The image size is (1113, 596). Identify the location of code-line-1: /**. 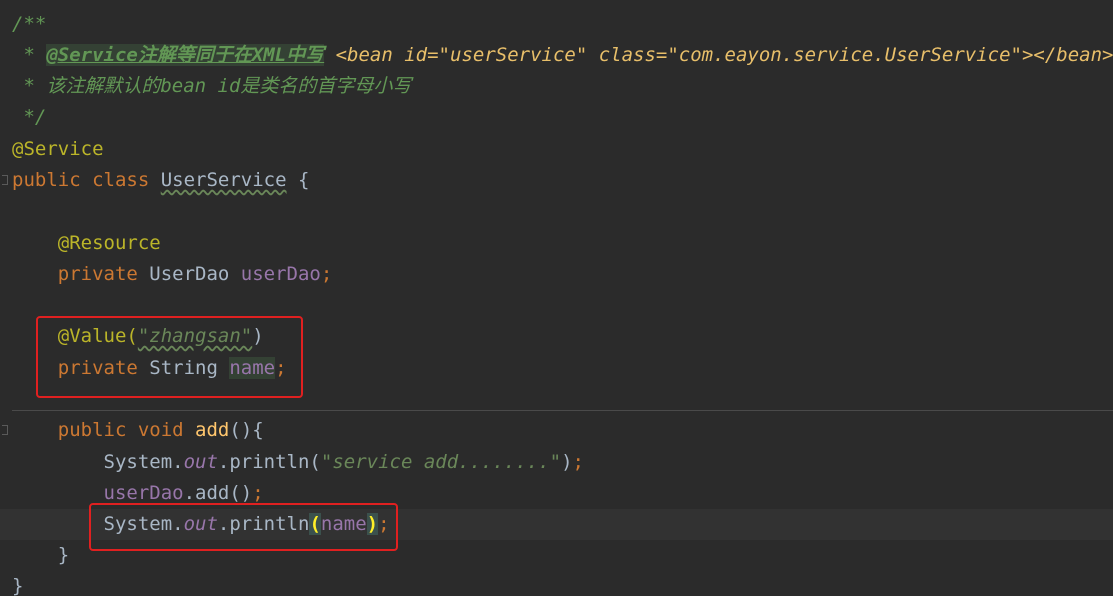
(556, 24).